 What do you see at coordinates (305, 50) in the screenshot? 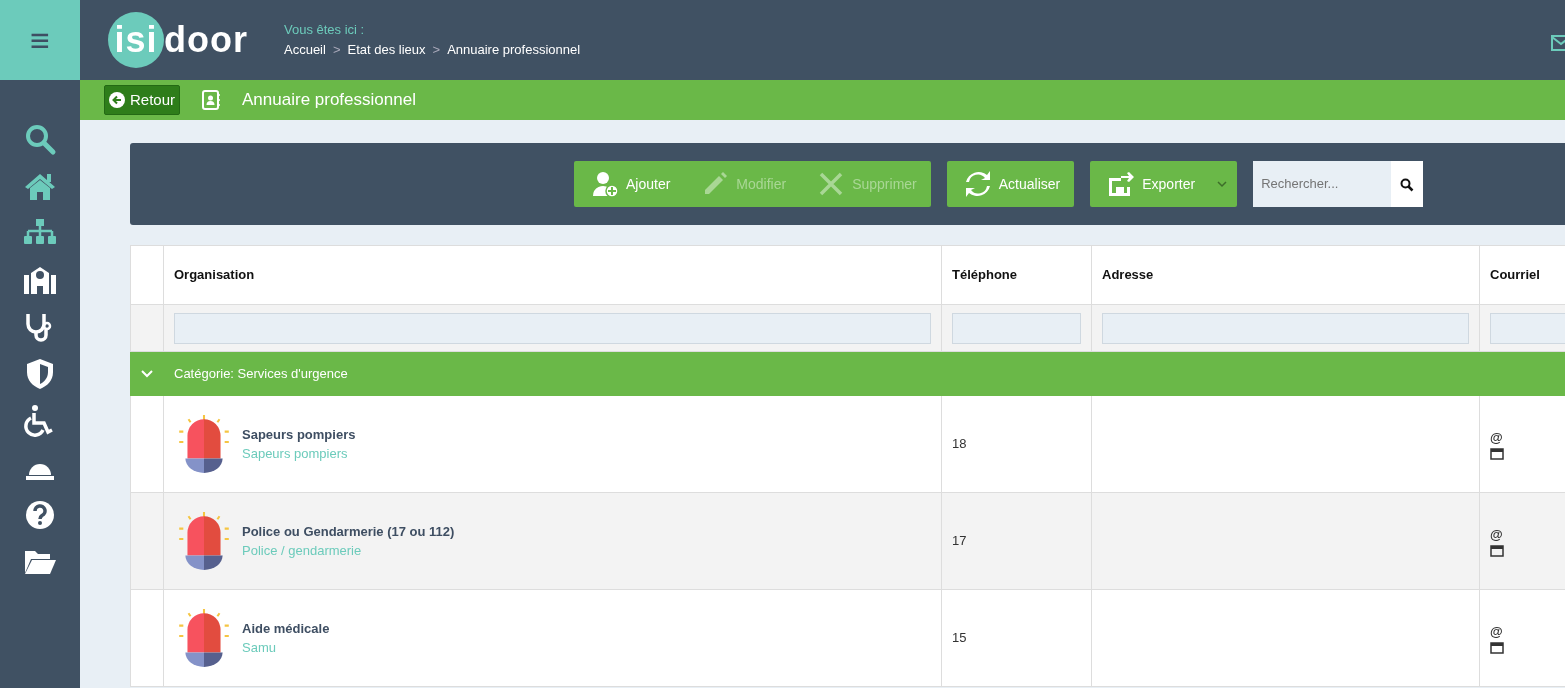
I see `breadcrumb-link: Accueil` at bounding box center [305, 50].